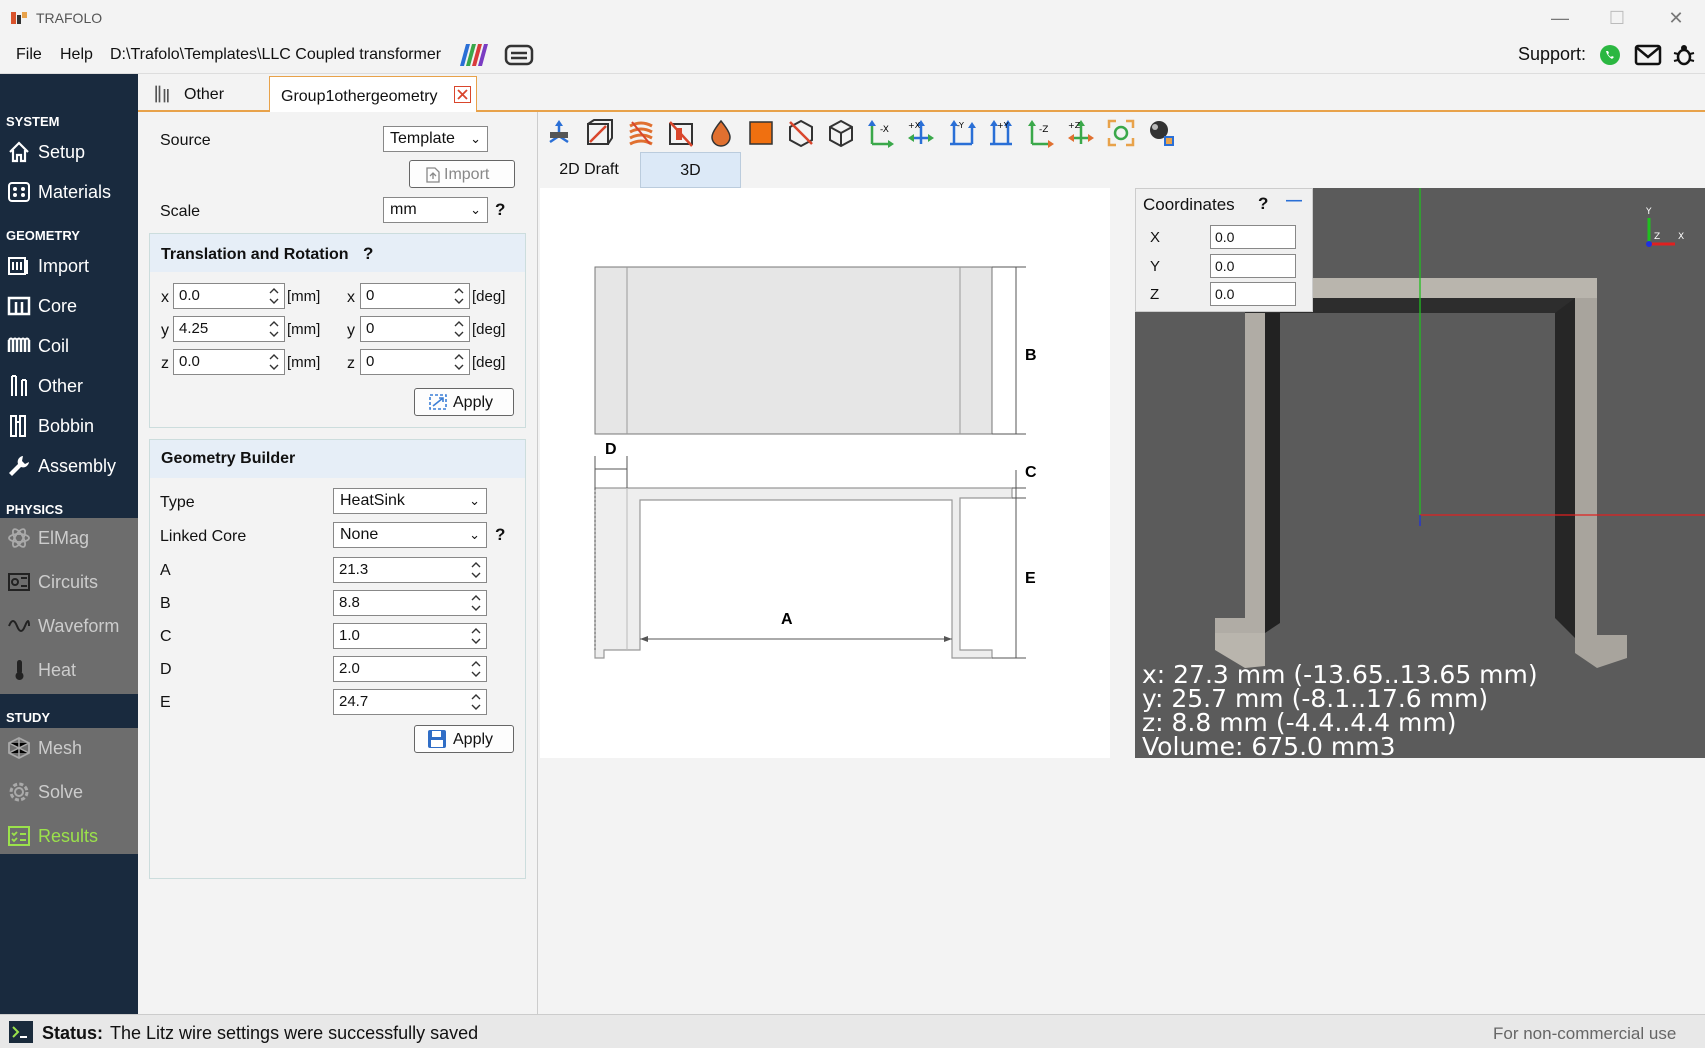  What do you see at coordinates (18, 266) in the screenshot?
I see `import-icon` at bounding box center [18, 266].